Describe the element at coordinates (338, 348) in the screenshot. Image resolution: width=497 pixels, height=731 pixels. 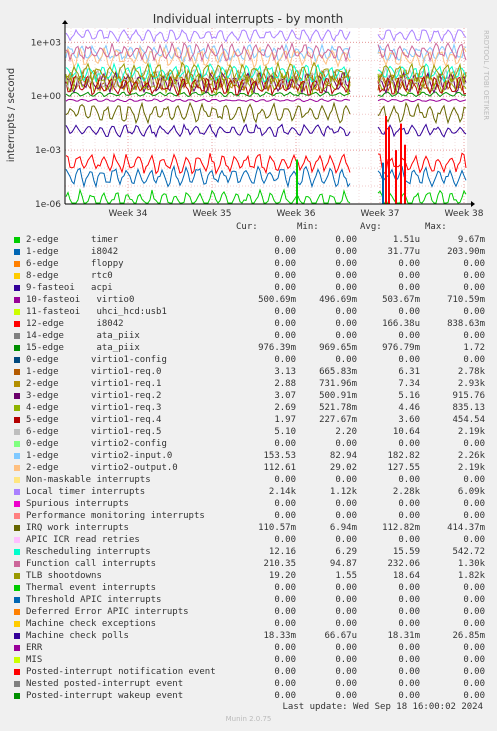
I see `legend-min-value: 969.65m` at that location.